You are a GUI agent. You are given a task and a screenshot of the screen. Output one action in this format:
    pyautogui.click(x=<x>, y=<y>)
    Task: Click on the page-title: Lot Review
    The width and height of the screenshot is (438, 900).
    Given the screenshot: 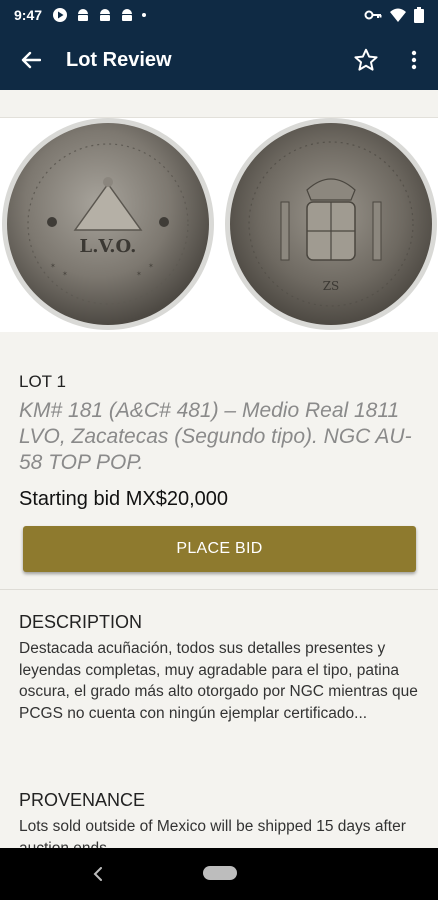 What is the action you would take?
    pyautogui.click(x=119, y=59)
    